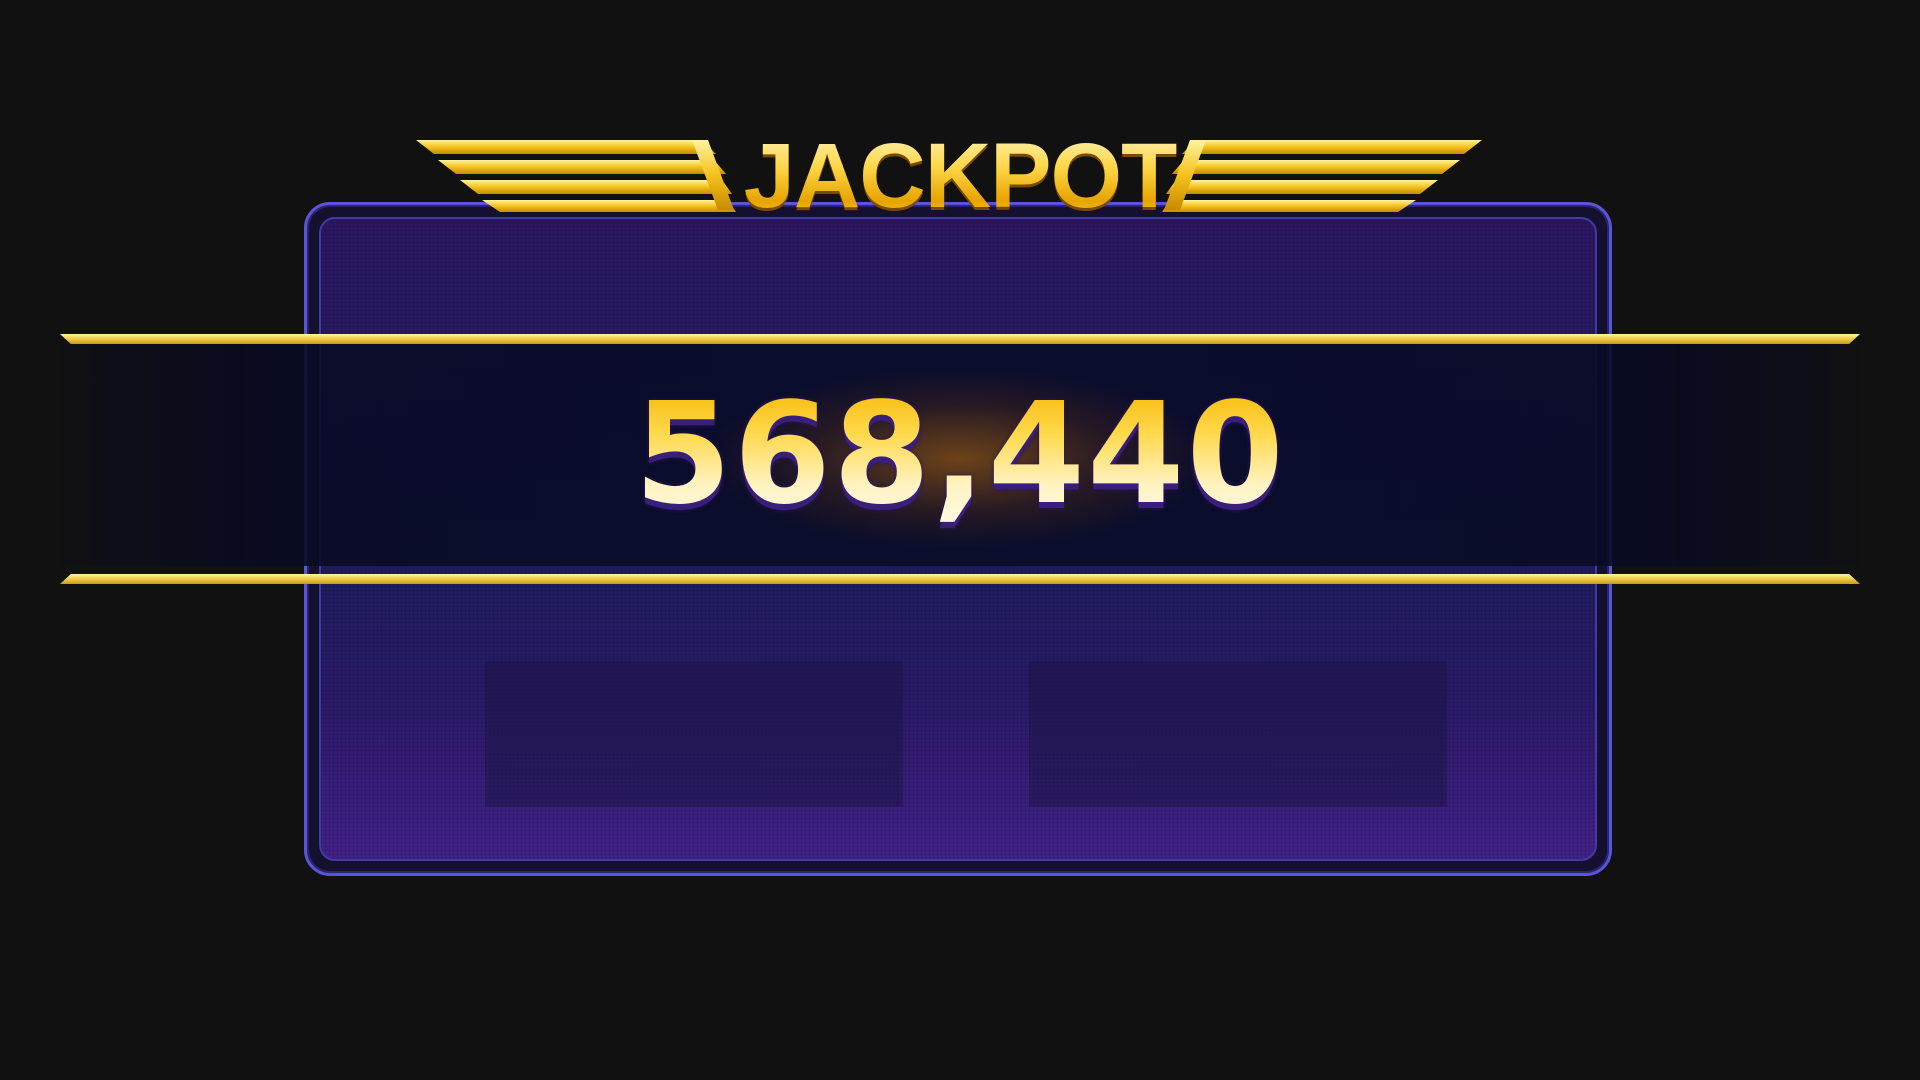  Describe the element at coordinates (960, 455) in the screenshot. I see `jackpot-amount: 568,440` at that location.